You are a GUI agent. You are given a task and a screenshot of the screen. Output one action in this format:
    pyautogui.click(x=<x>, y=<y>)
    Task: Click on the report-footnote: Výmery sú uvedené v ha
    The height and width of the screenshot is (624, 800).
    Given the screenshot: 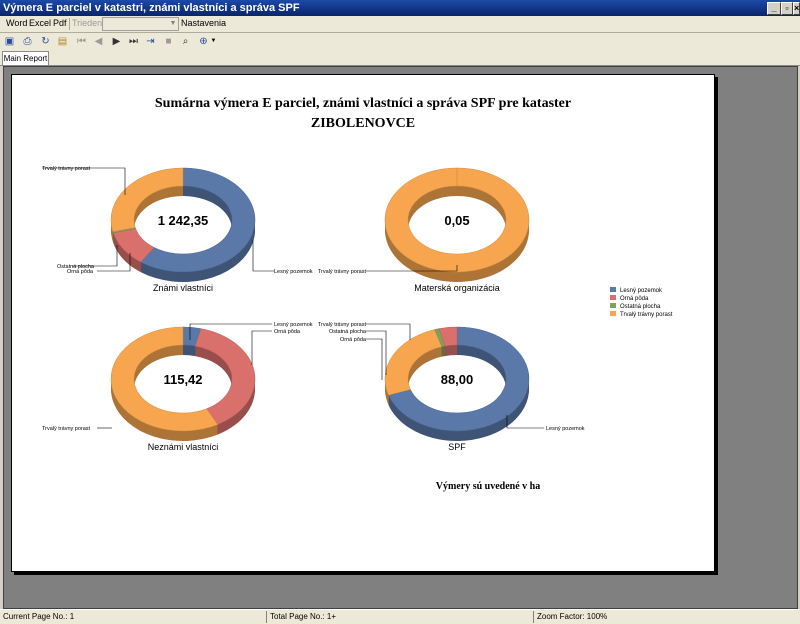 What is the action you would take?
    pyautogui.click(x=488, y=486)
    